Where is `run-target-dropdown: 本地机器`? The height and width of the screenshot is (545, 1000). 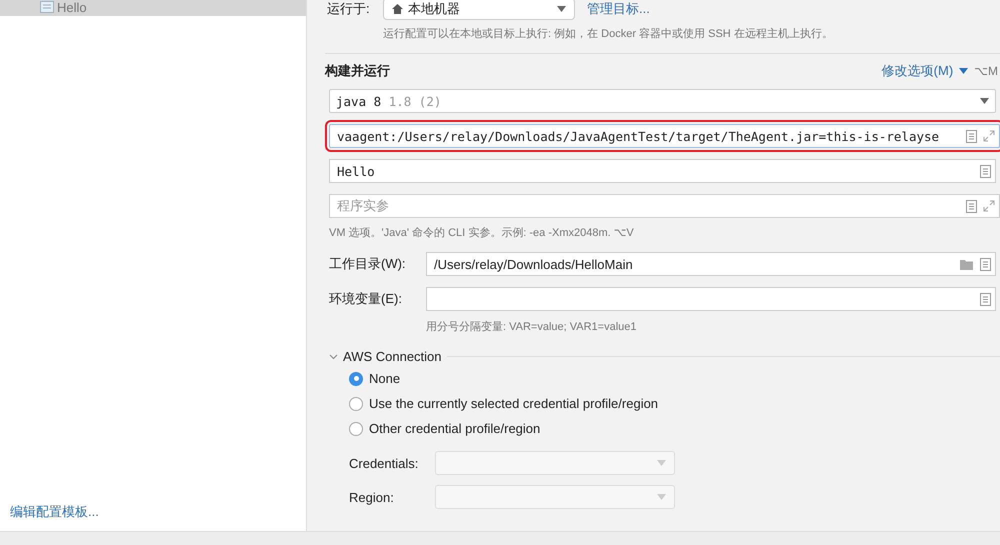
run-target-dropdown: 本地机器 is located at coordinates (479, 10).